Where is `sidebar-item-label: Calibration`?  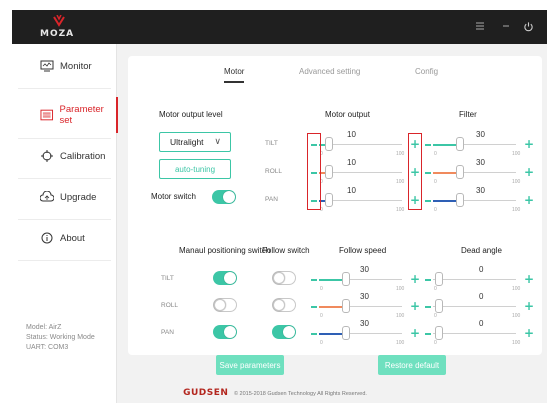 sidebar-item-label: Calibration is located at coordinates (83, 156).